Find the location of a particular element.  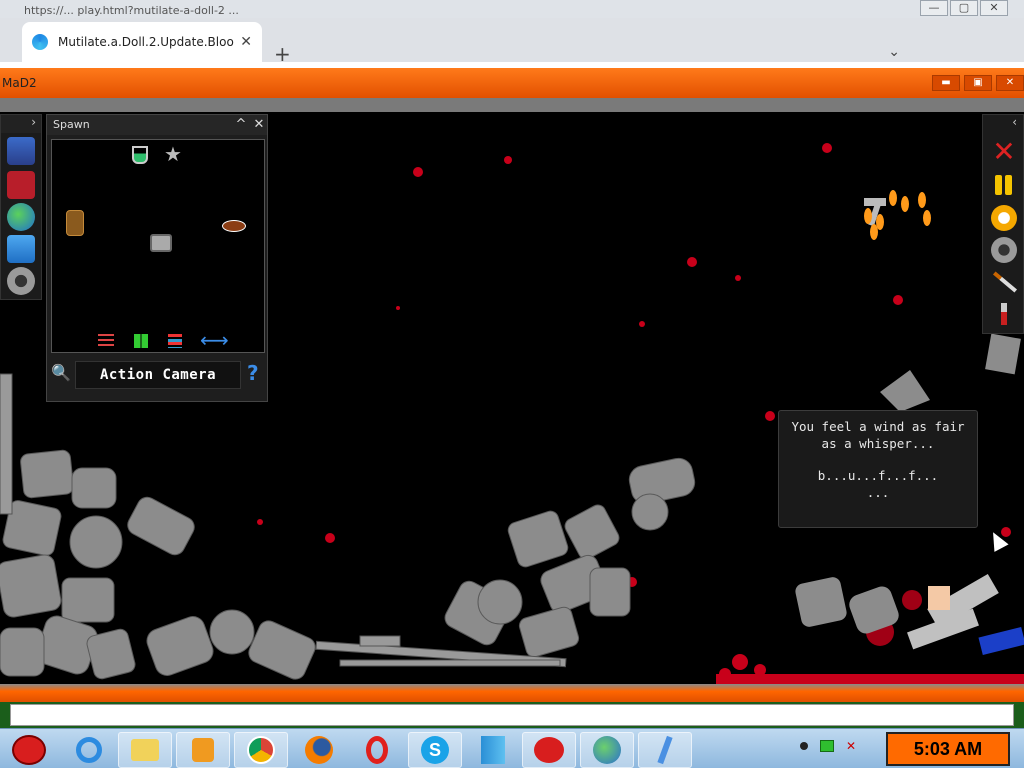

browser-close-button: ✕ is located at coordinates (994, 8).